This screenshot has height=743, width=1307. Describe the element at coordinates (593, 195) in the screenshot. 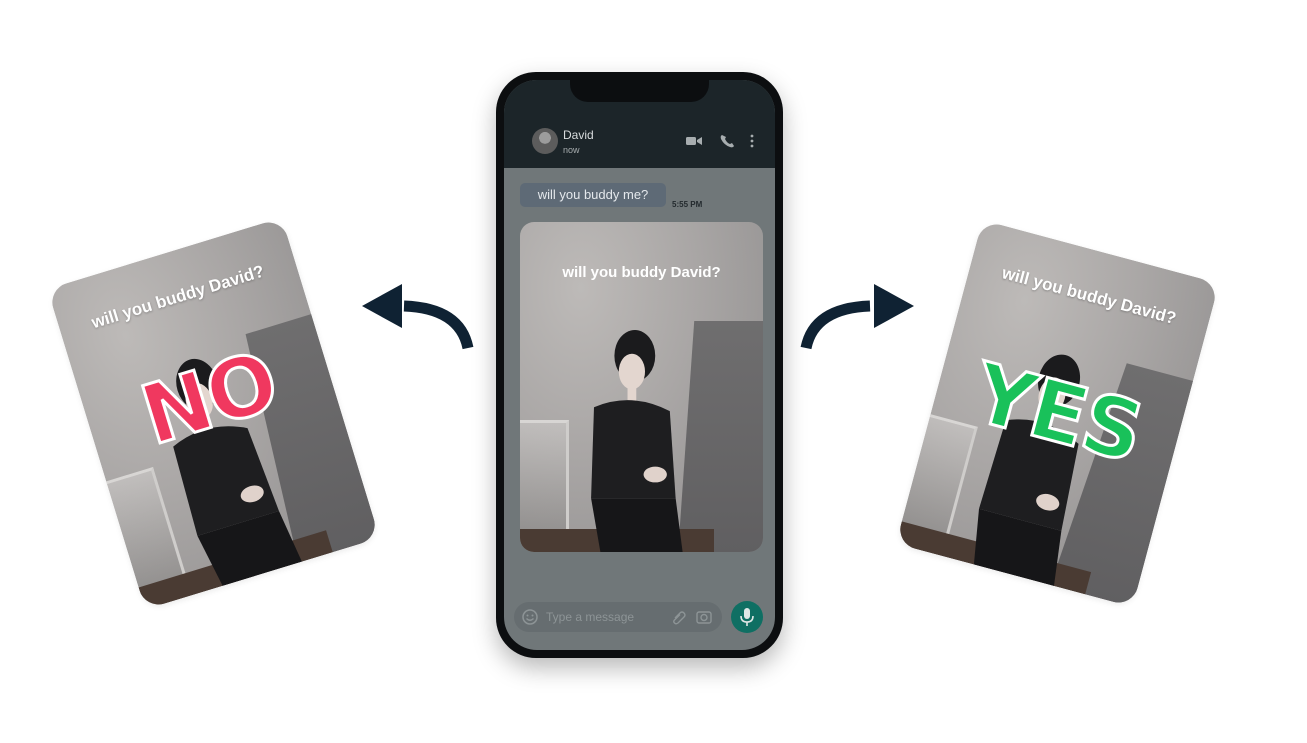

I see `message-bubble: will you buddy me?` at that location.